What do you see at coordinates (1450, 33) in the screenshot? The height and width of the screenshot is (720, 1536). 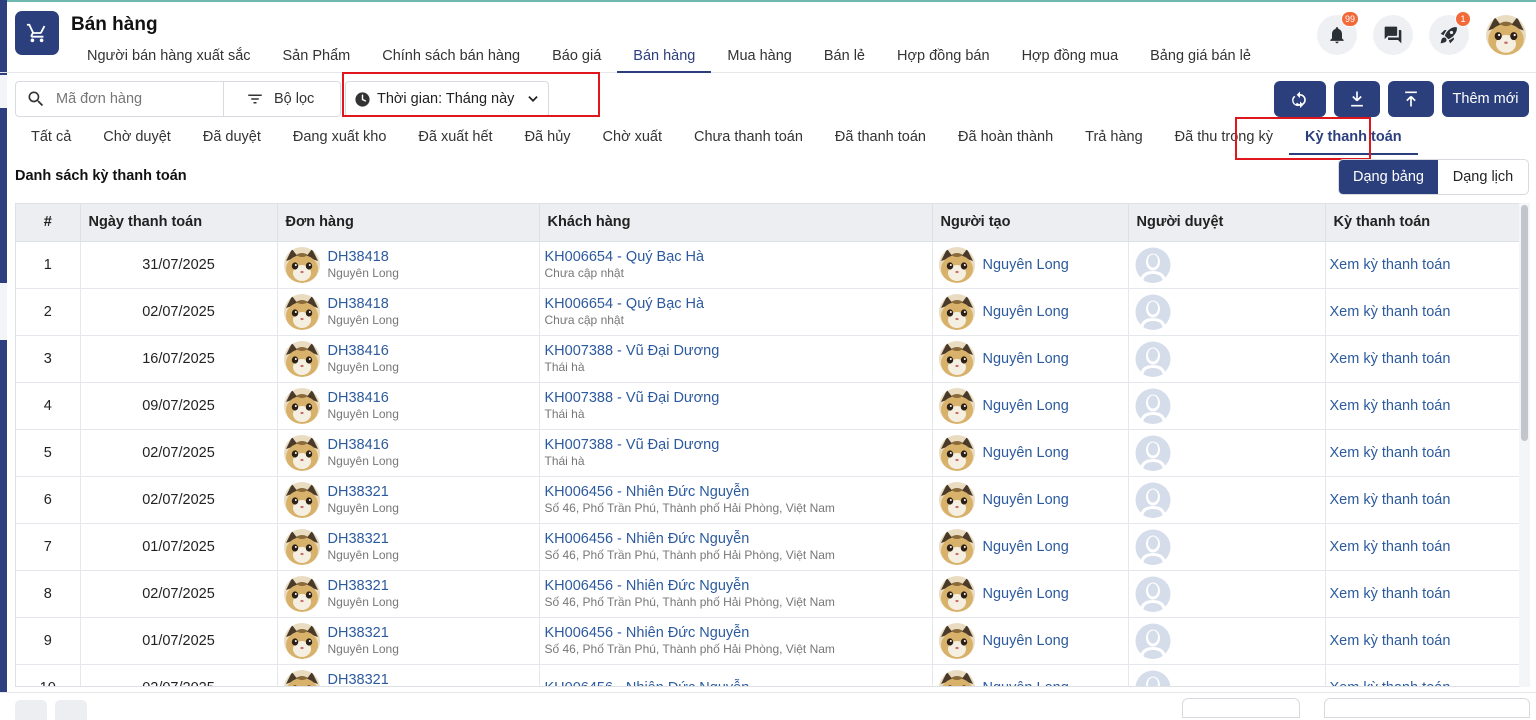 I see `whats-new-button: 1` at bounding box center [1450, 33].